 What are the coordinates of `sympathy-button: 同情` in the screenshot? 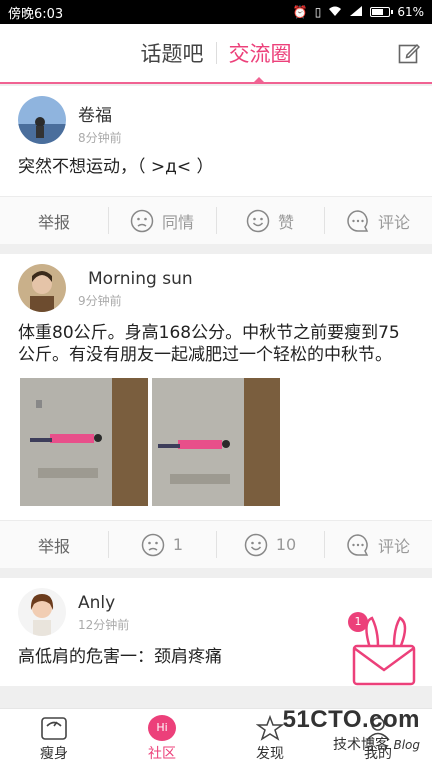 It's located at (162, 220).